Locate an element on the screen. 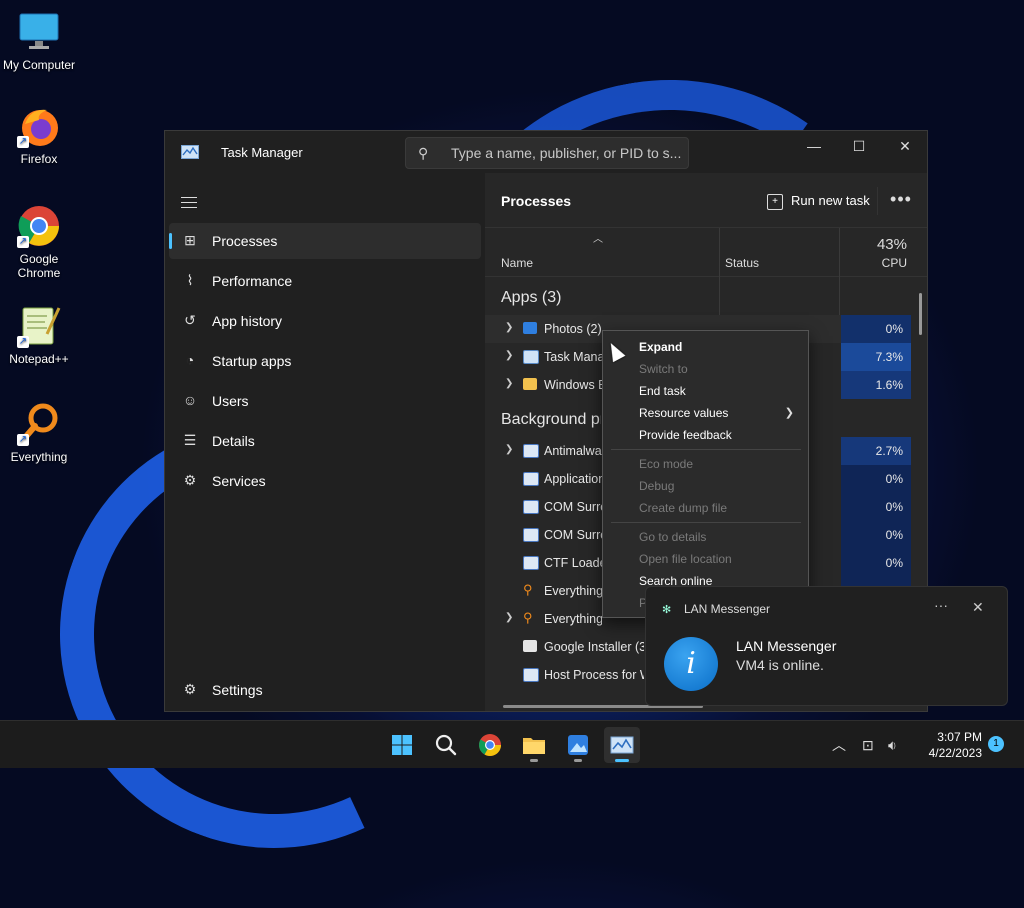 This screenshot has width=1024, height=908. sidebar-item-settings: ⚙ Settings is located at coordinates (325, 690).